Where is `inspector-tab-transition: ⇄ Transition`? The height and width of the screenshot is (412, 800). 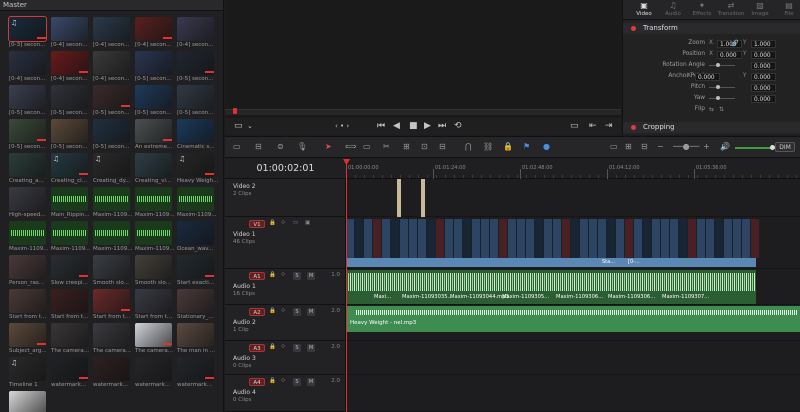 inspector-tab-transition: ⇄ Transition is located at coordinates (731, 10).